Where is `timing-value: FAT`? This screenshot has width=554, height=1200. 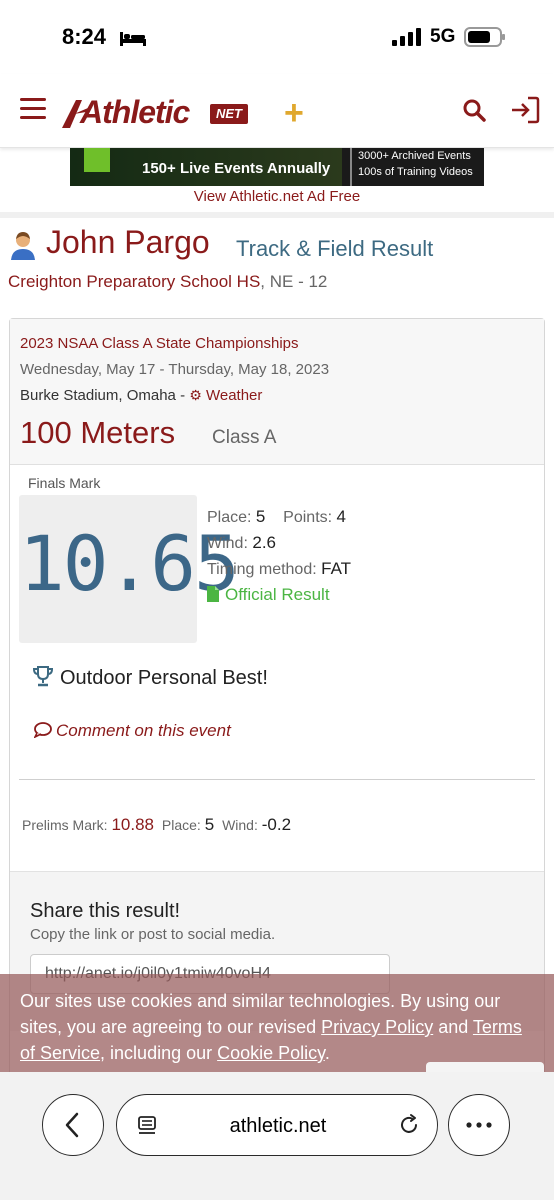
timing-value: FAT is located at coordinates (336, 568).